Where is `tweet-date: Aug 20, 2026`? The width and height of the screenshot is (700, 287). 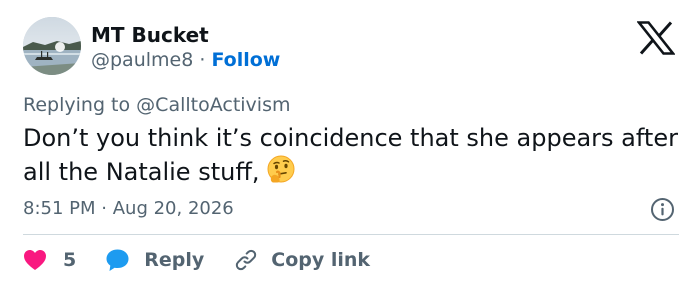
tweet-date: Aug 20, 2026 is located at coordinates (173, 208).